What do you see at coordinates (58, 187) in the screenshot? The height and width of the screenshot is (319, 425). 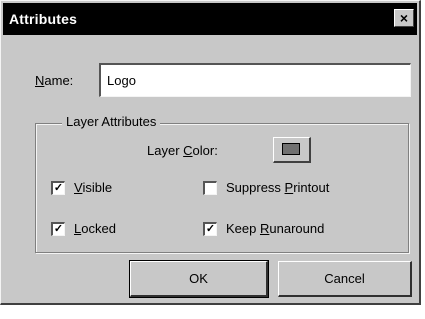 I see `visible-checkbox-box: ✓` at bounding box center [58, 187].